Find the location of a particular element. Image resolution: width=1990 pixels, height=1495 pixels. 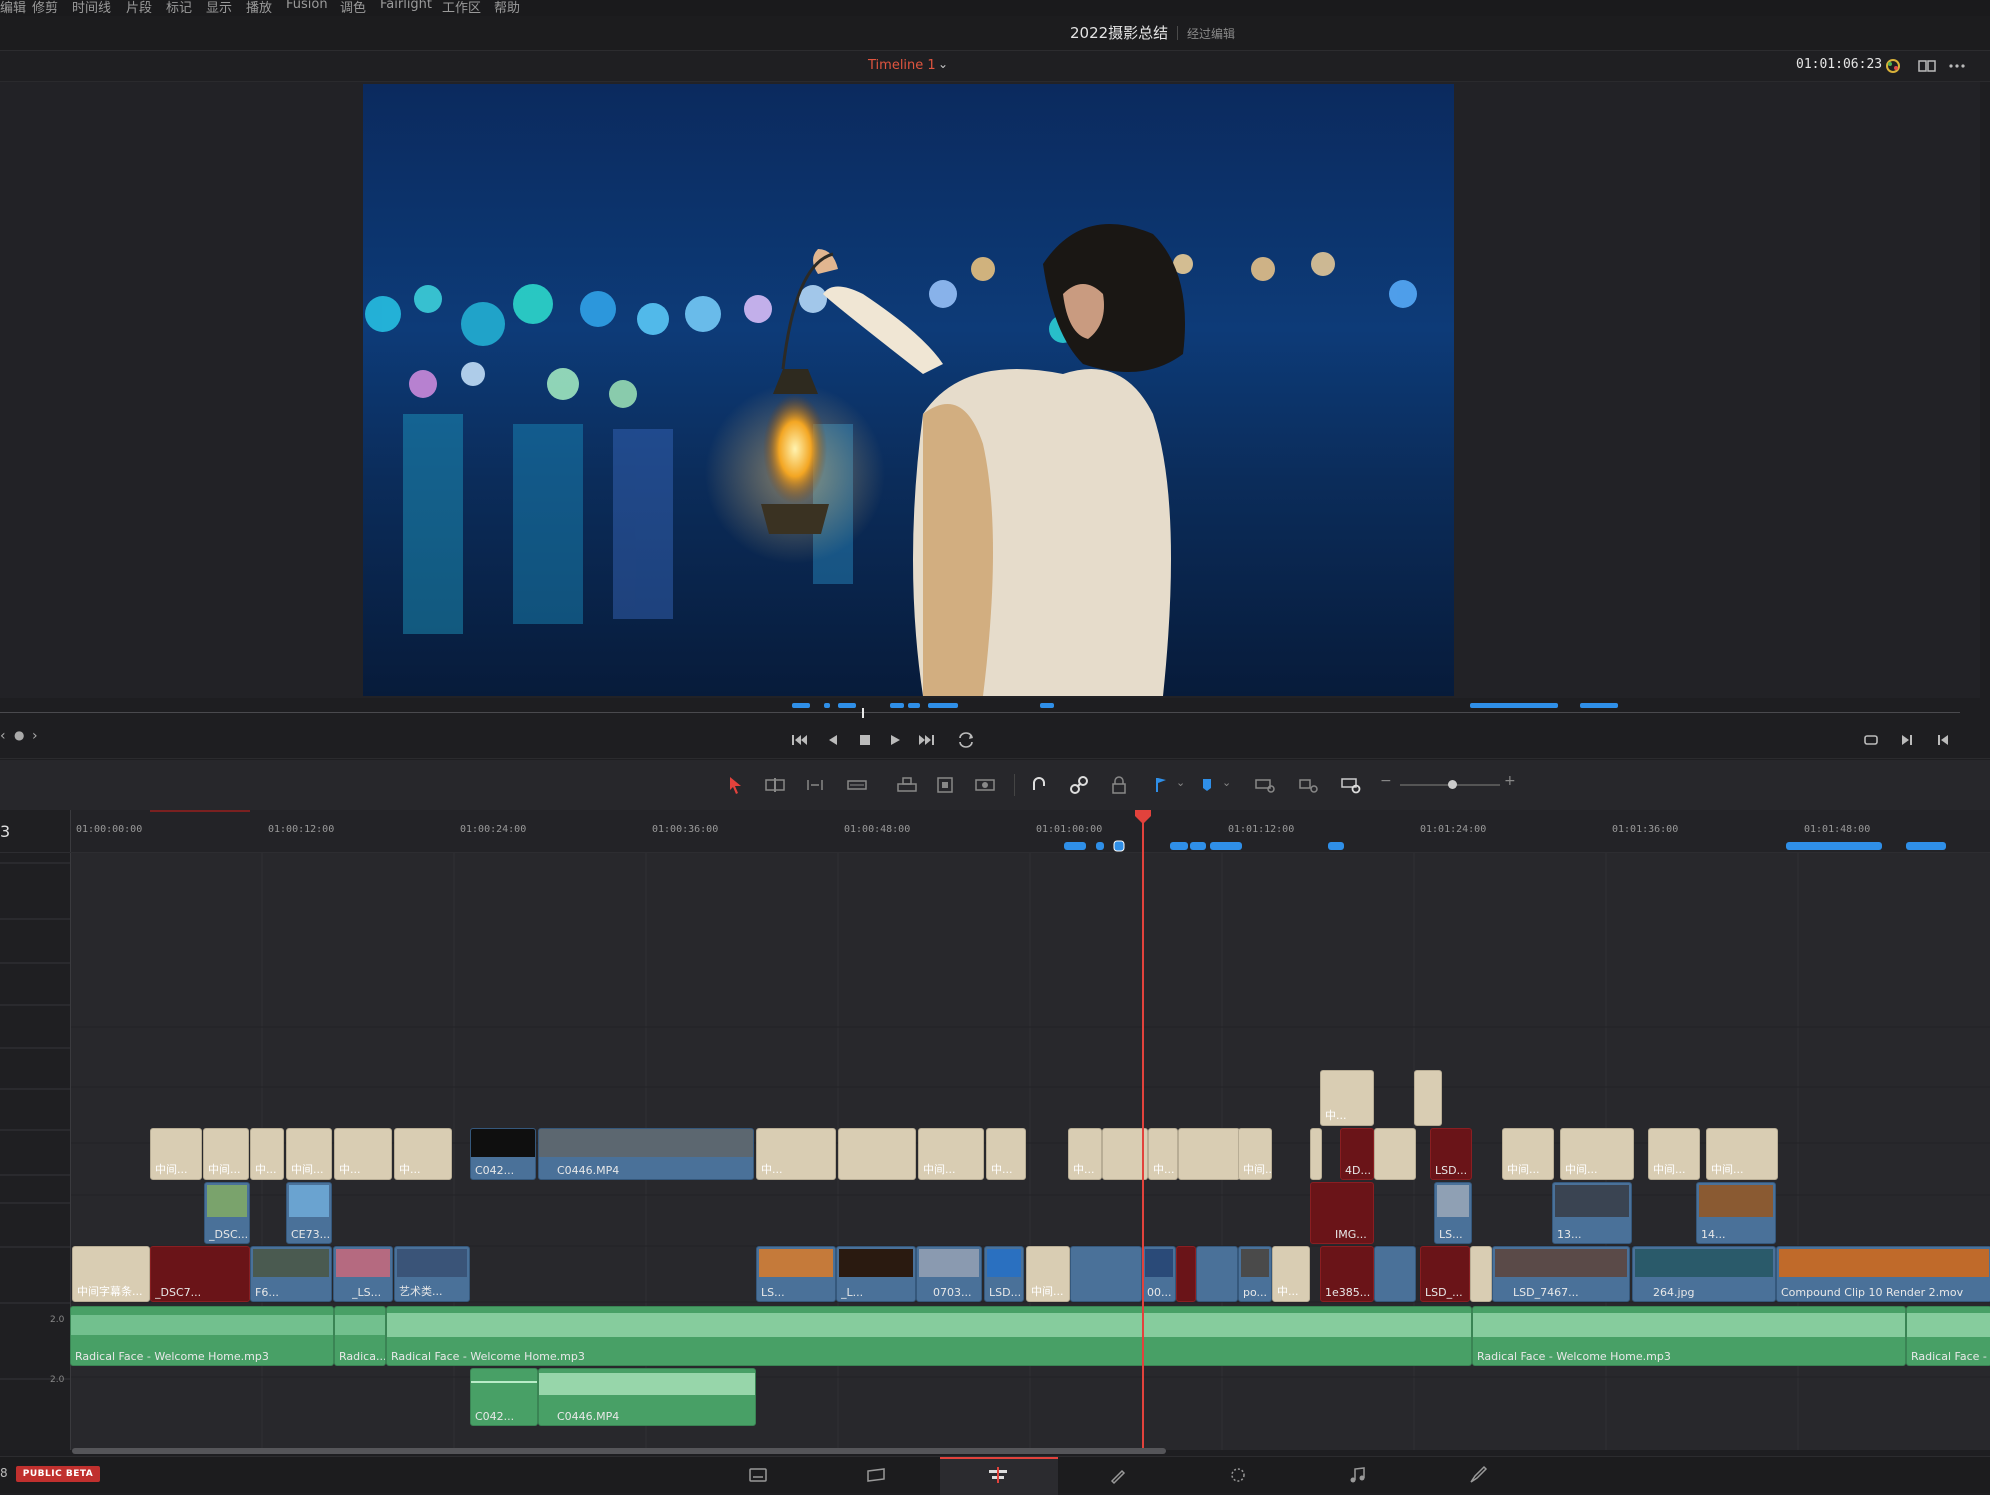

dual-viewer-icon is located at coordinates (1927, 66).